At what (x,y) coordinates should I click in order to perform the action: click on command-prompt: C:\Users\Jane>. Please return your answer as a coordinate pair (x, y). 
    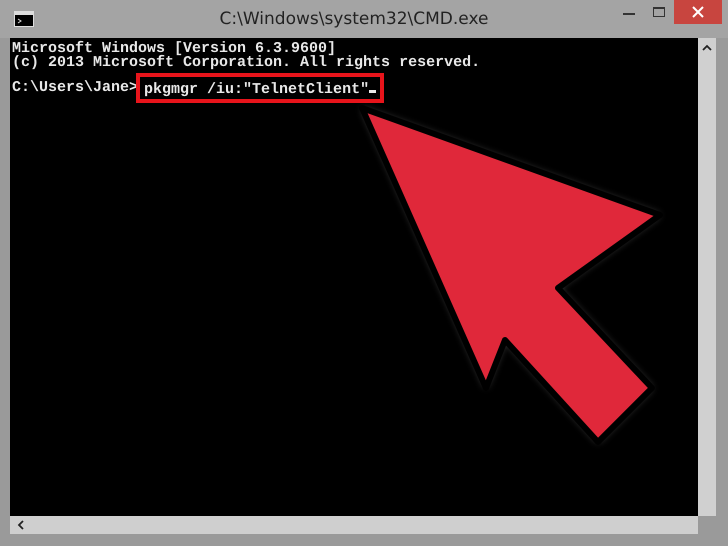
    Looking at the image, I should click on (75, 88).